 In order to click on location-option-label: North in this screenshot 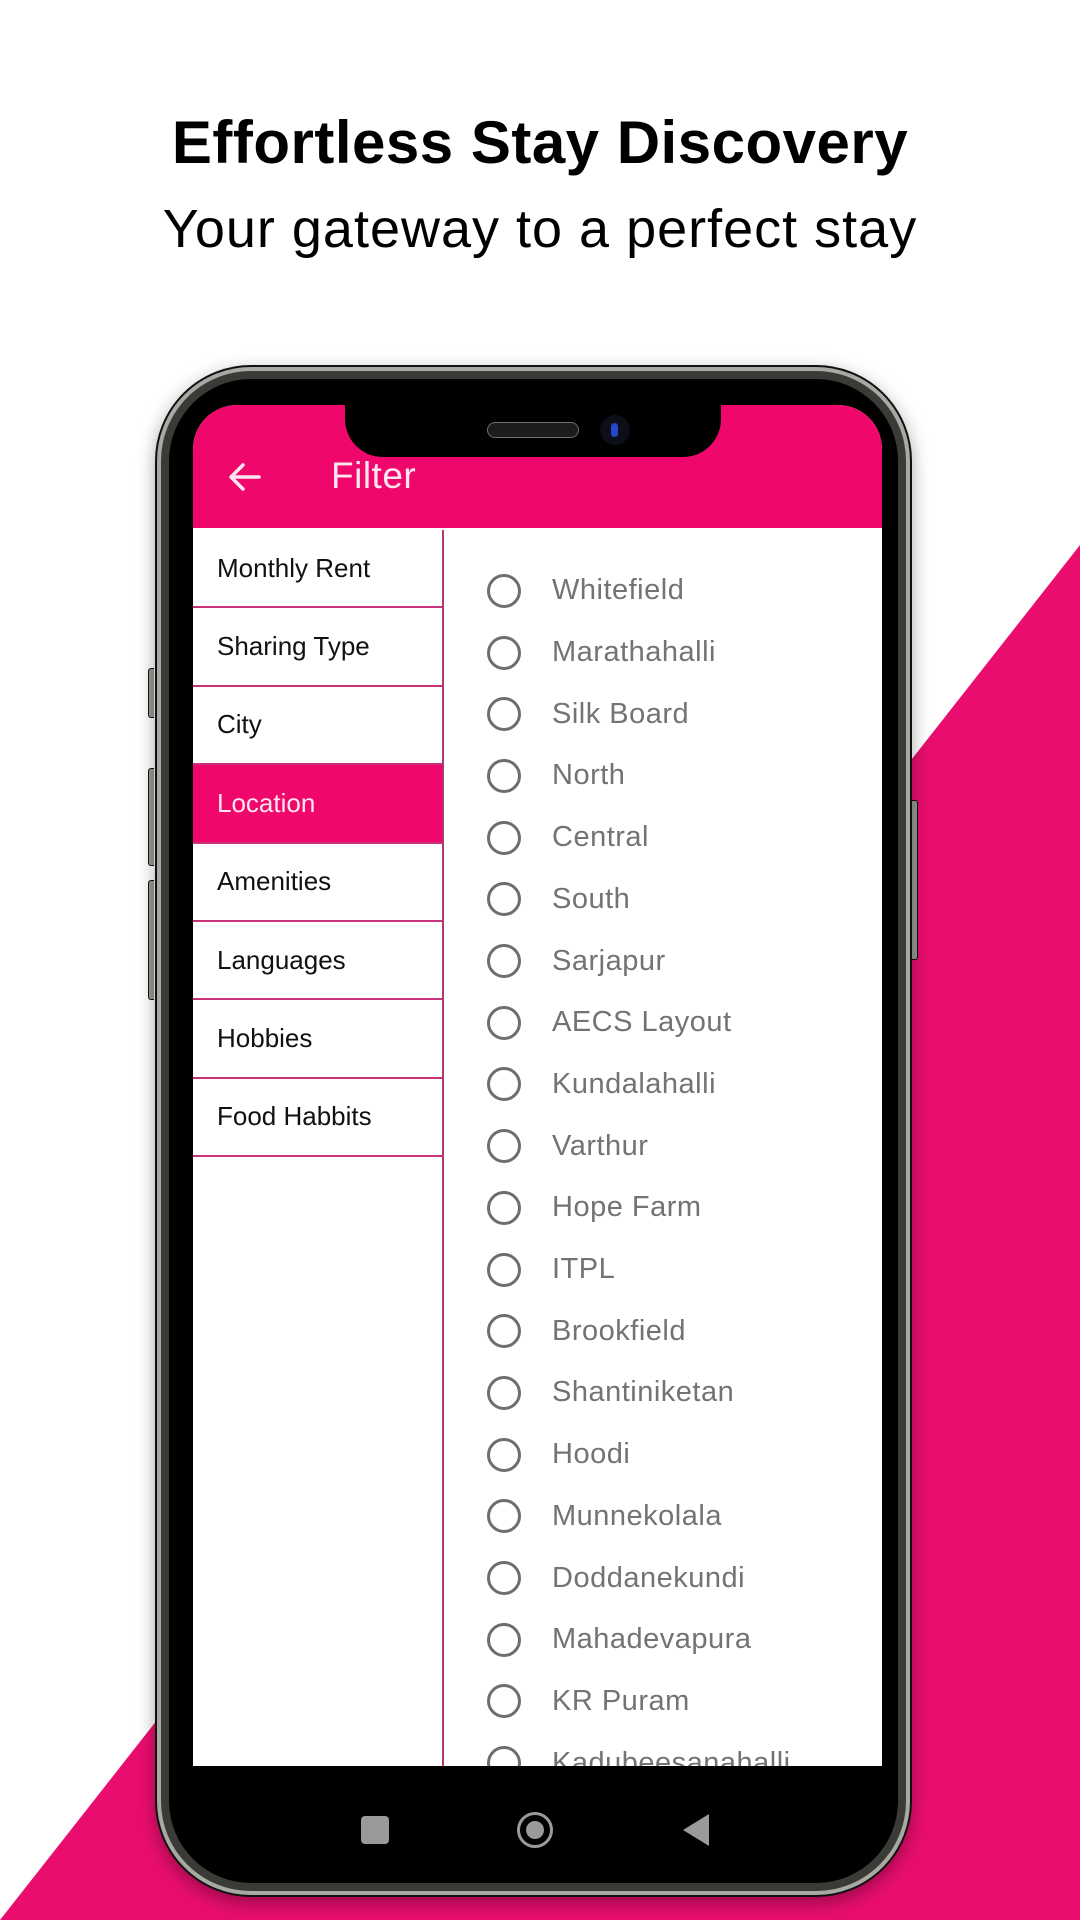, I will do `click(589, 775)`.